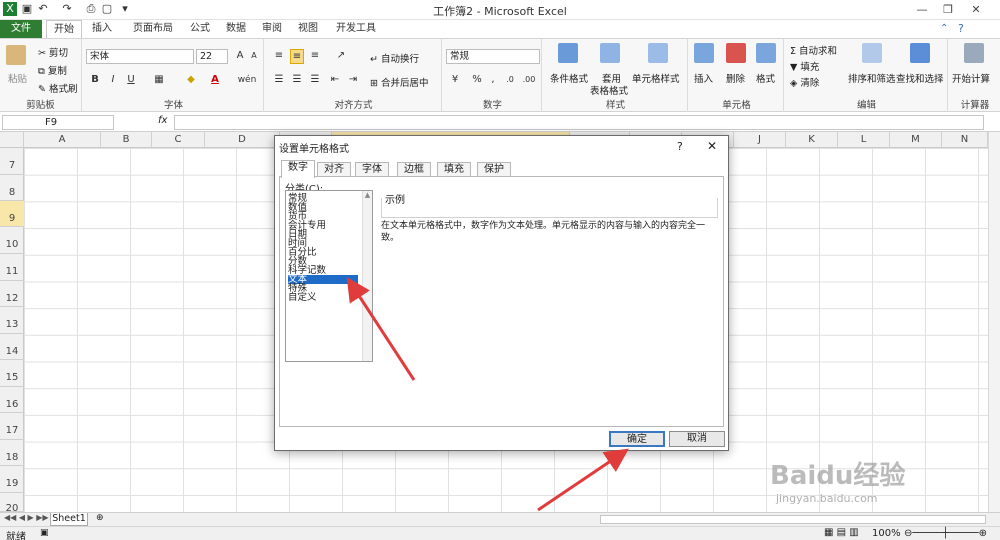  Describe the element at coordinates (827, 498) in the screenshot. I see `watermark-url: jingyan.baidu.com` at that location.